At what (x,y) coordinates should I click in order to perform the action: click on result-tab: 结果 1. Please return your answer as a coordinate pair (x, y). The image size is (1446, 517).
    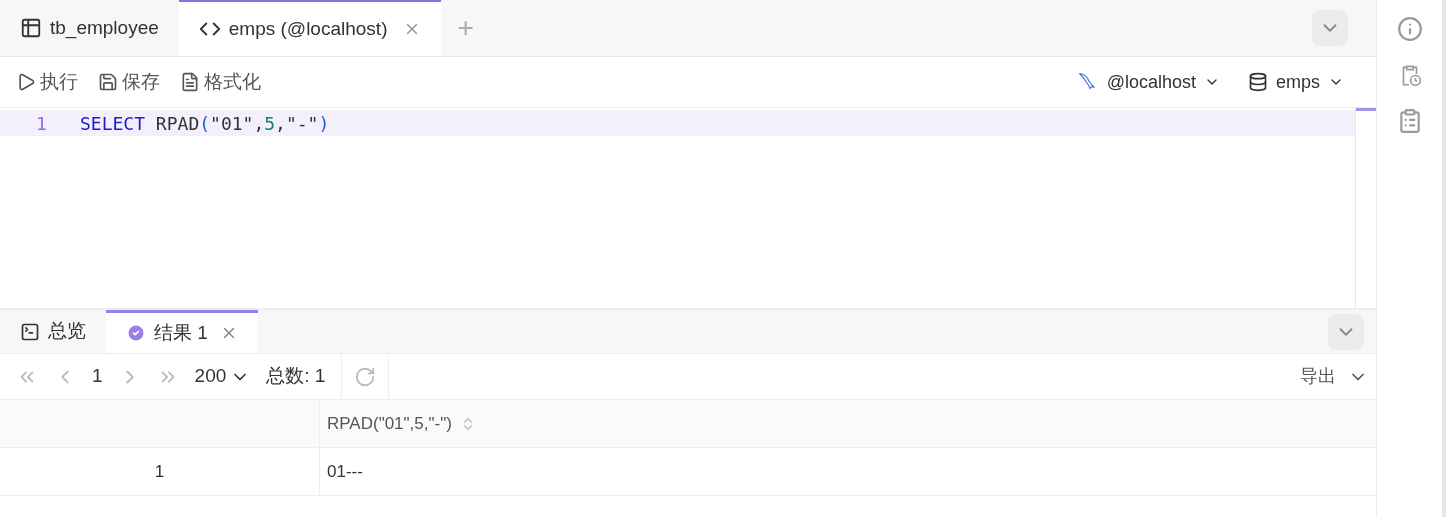
    Looking at the image, I should click on (182, 331).